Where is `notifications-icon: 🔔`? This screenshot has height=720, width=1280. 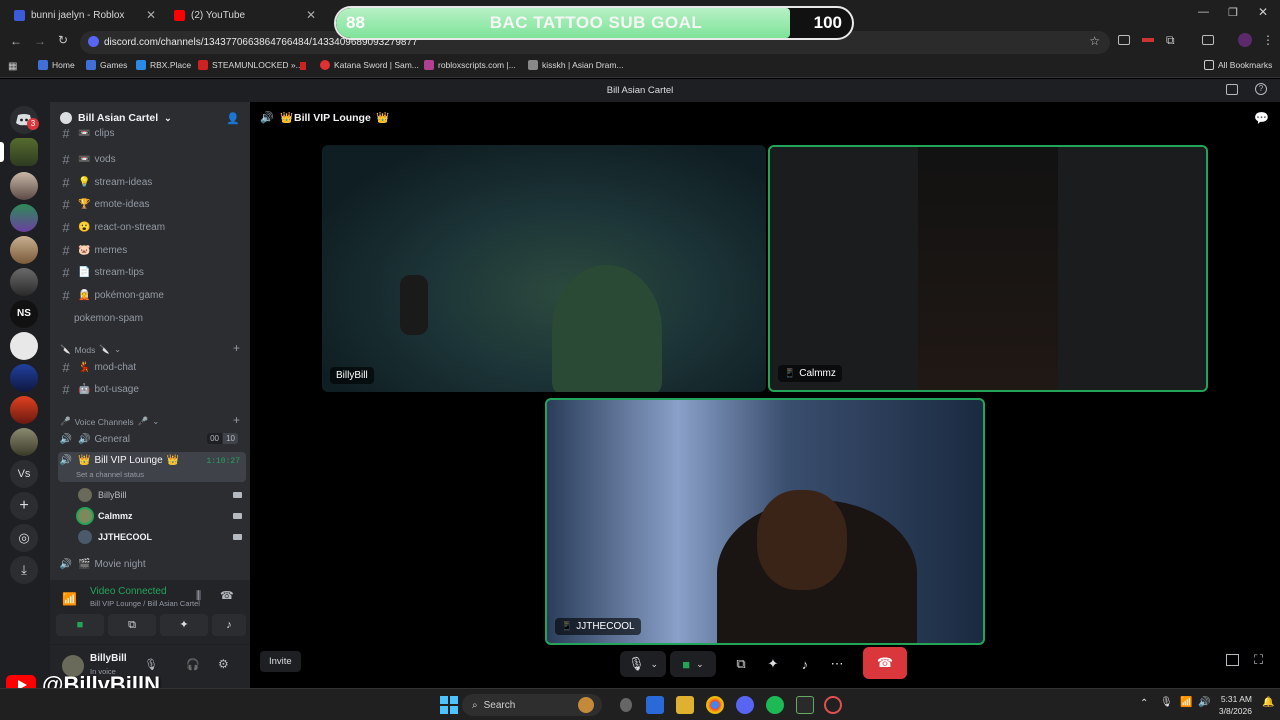 notifications-icon: 🔔 is located at coordinates (1268, 702).